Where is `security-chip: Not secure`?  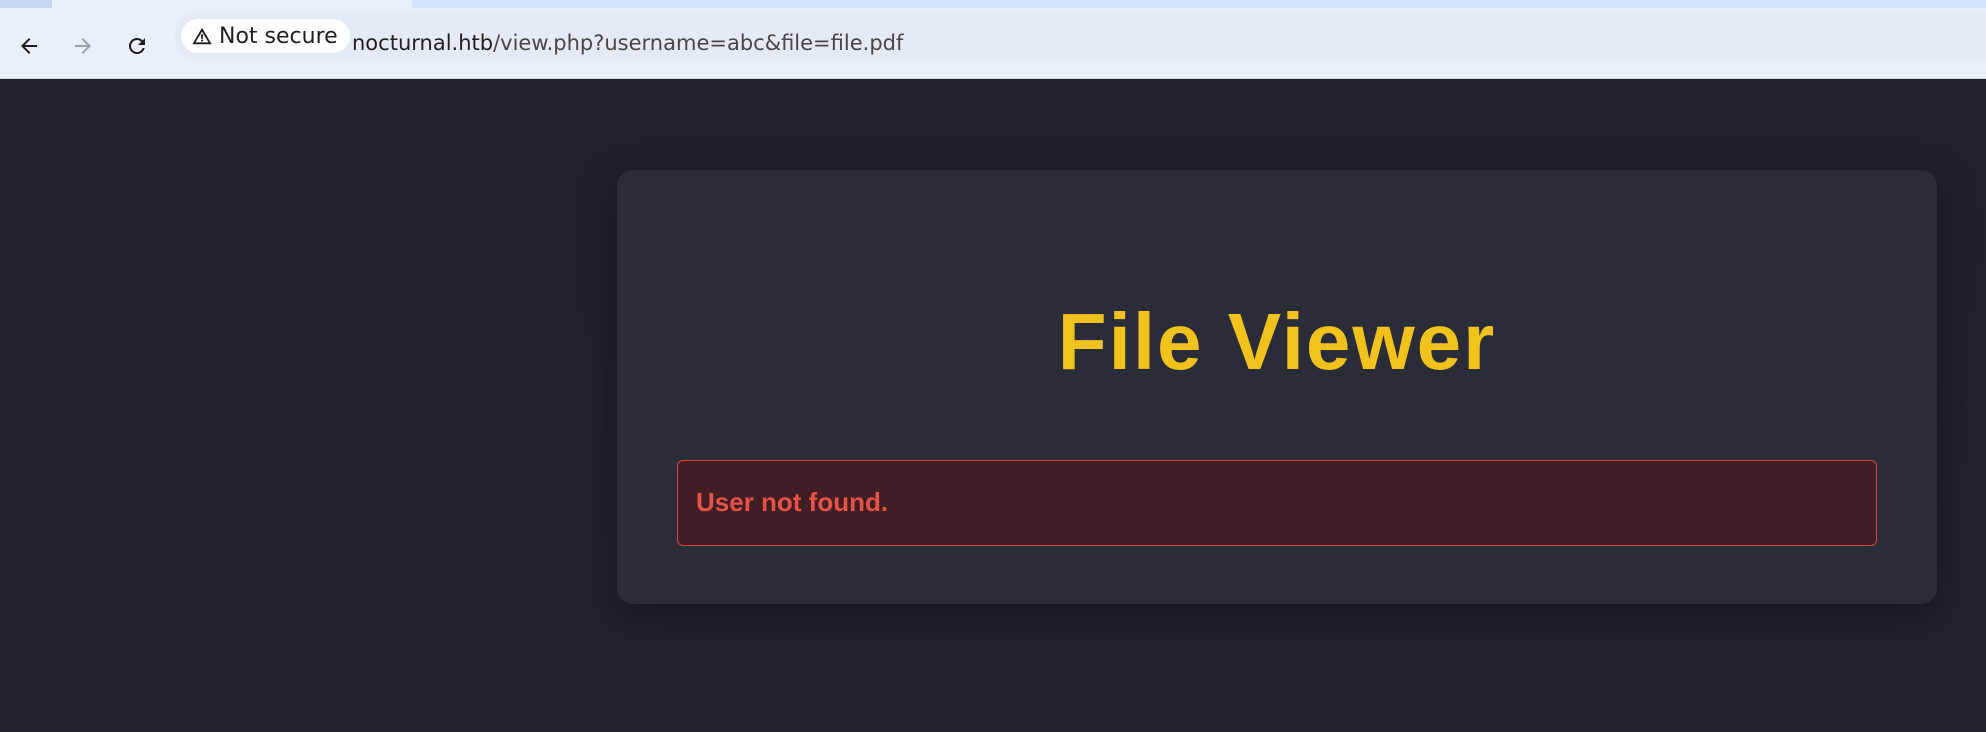
security-chip: Not secure is located at coordinates (265, 36).